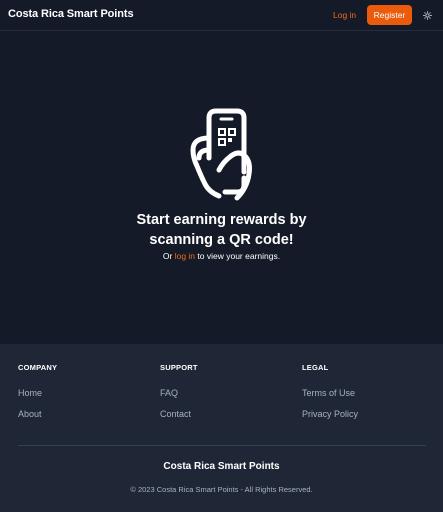 Image resolution: width=443 pixels, height=512 pixels. What do you see at coordinates (179, 367) in the screenshot?
I see `footer-support-title: SUPPORT` at bounding box center [179, 367].